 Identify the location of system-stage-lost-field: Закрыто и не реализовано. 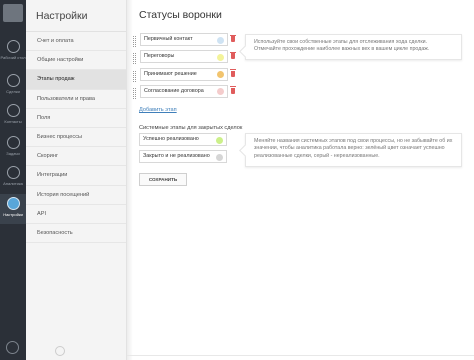
(183, 156).